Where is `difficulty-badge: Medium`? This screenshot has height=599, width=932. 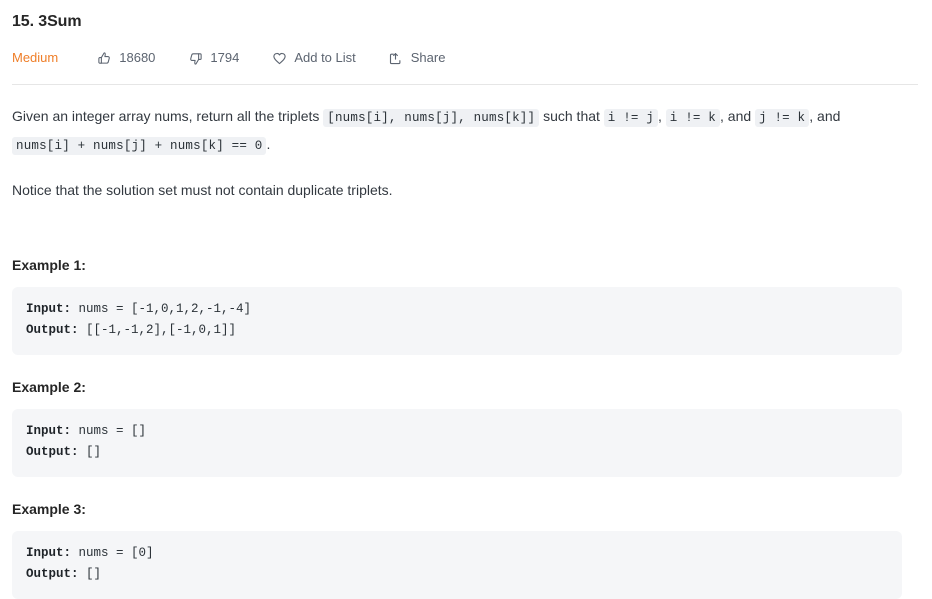 difficulty-badge: Medium is located at coordinates (35, 58).